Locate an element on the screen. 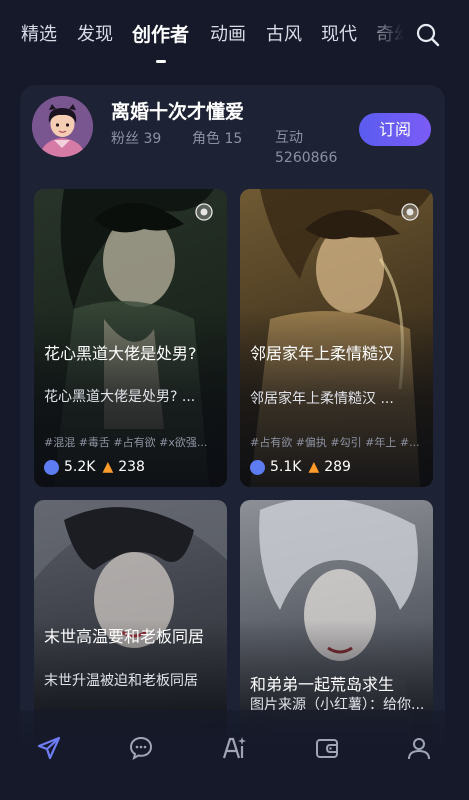  interaction-count: 互动 5260866 is located at coordinates (306, 148).